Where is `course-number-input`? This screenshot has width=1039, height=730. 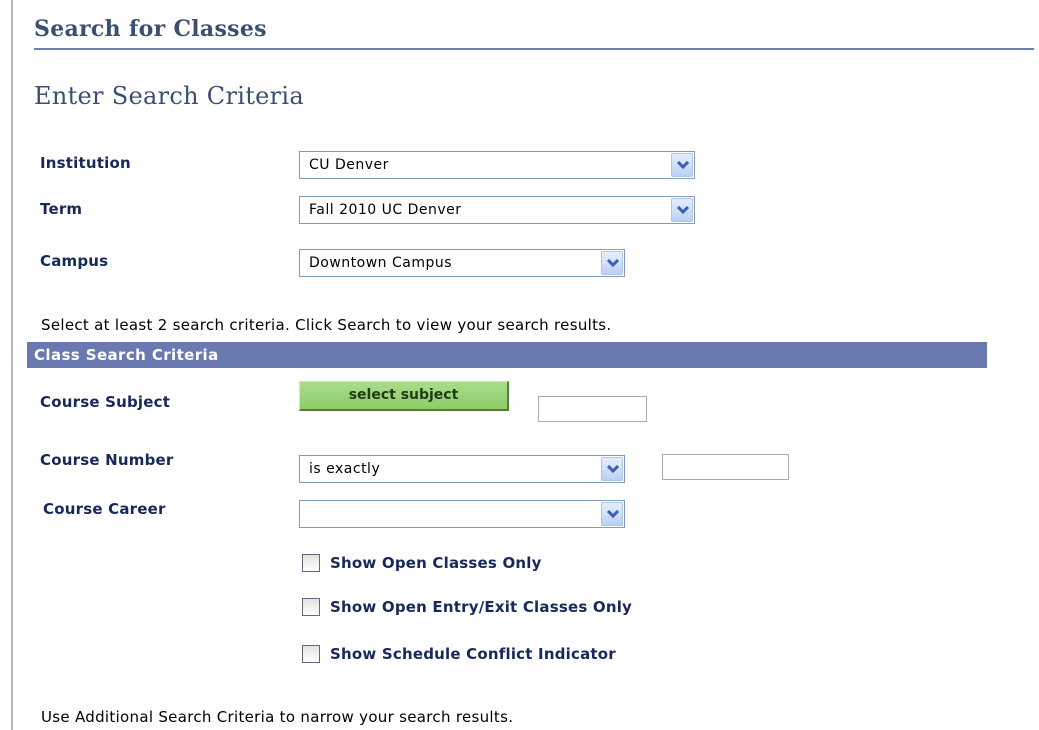 course-number-input is located at coordinates (725, 467).